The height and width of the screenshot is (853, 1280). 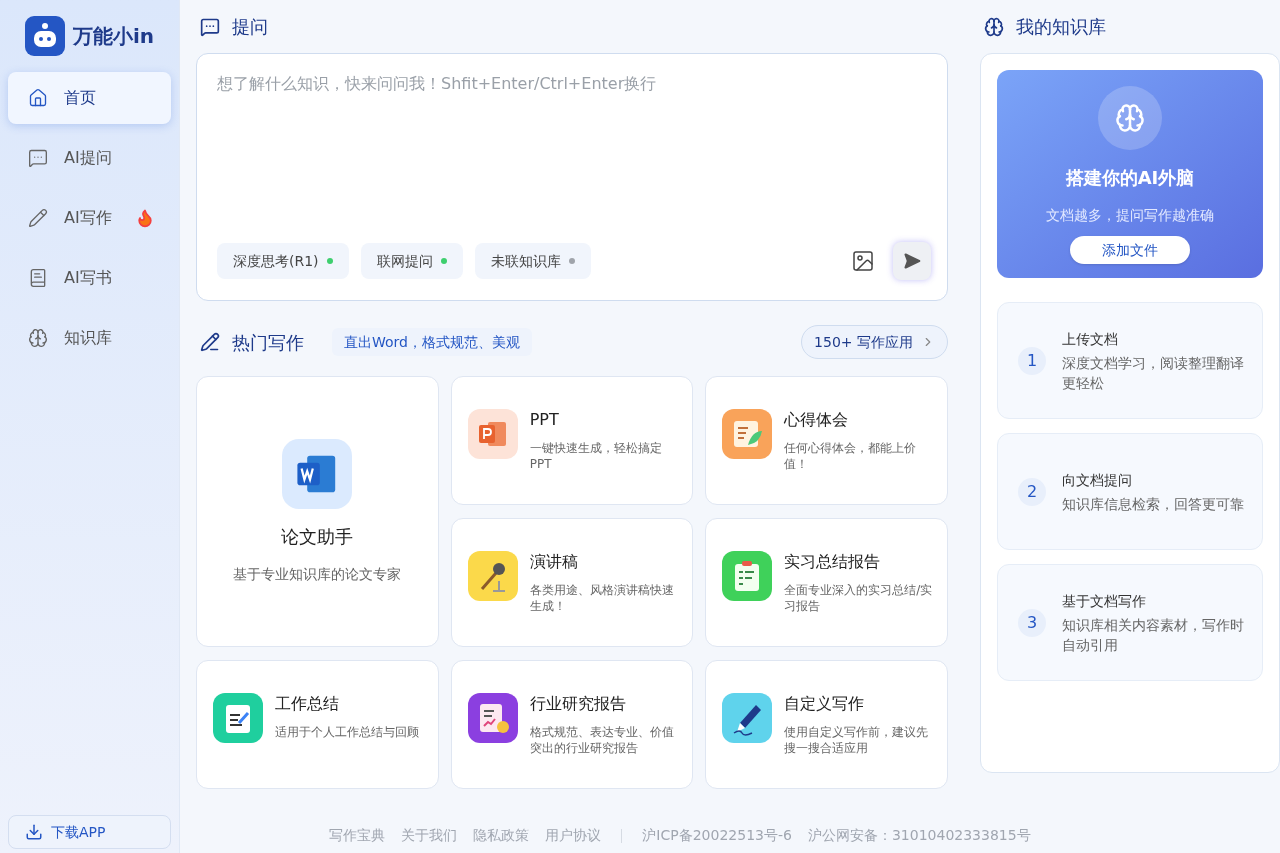 What do you see at coordinates (250, 27) in the screenshot?
I see `section-title: 提问` at bounding box center [250, 27].